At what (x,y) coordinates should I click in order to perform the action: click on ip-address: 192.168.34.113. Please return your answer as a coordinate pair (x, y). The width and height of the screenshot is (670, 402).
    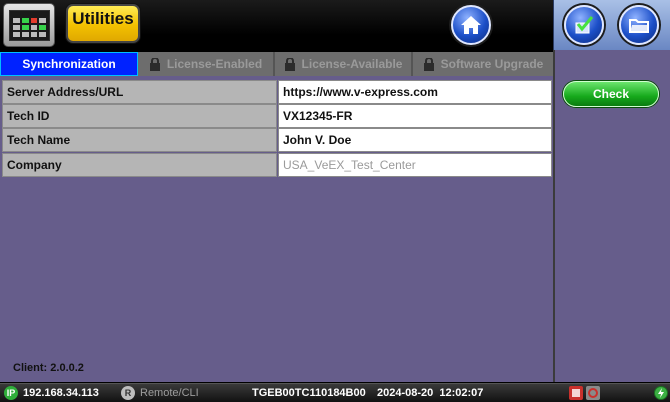
    Looking at the image, I should click on (61, 393).